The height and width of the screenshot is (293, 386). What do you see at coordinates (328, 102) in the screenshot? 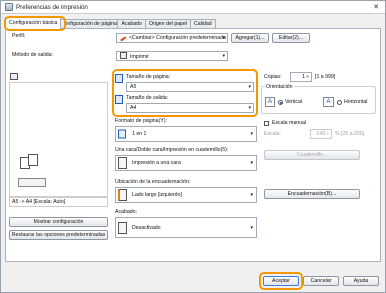
I see `landscape-icon: A` at bounding box center [328, 102].